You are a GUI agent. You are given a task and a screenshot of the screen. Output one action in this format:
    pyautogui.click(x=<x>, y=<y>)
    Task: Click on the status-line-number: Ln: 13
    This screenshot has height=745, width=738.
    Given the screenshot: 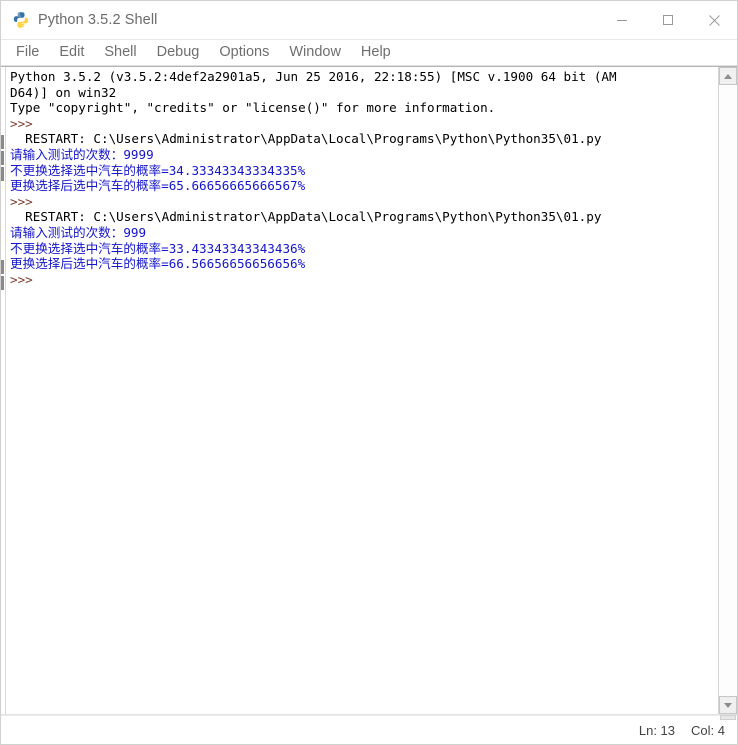 What is the action you would take?
    pyautogui.click(x=657, y=730)
    